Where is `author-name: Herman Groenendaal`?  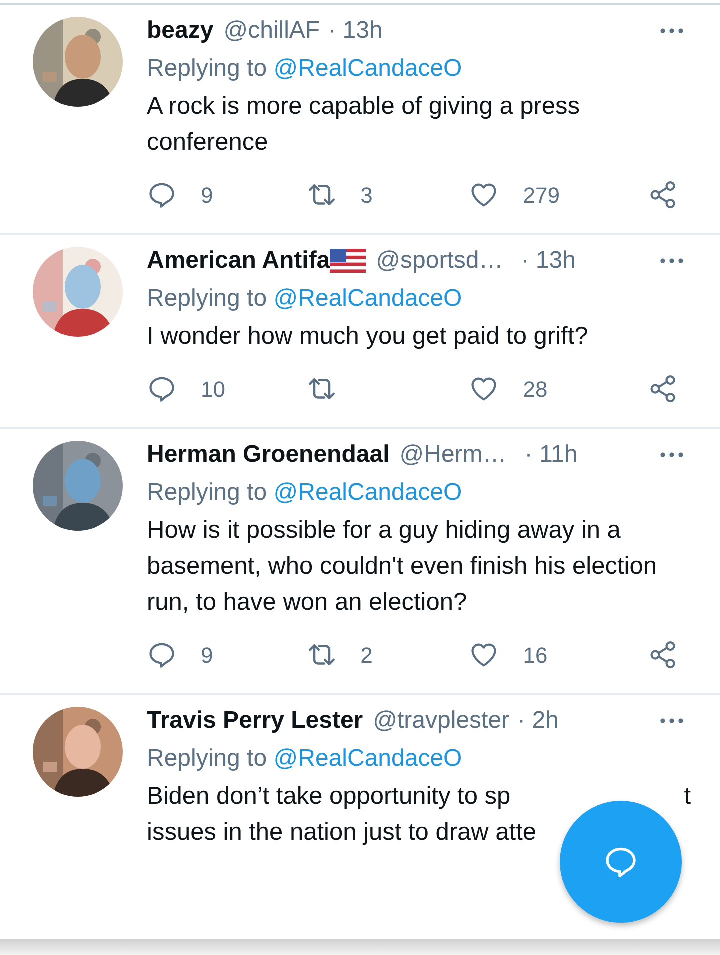 author-name: Herman Groenendaal is located at coordinates (268, 455).